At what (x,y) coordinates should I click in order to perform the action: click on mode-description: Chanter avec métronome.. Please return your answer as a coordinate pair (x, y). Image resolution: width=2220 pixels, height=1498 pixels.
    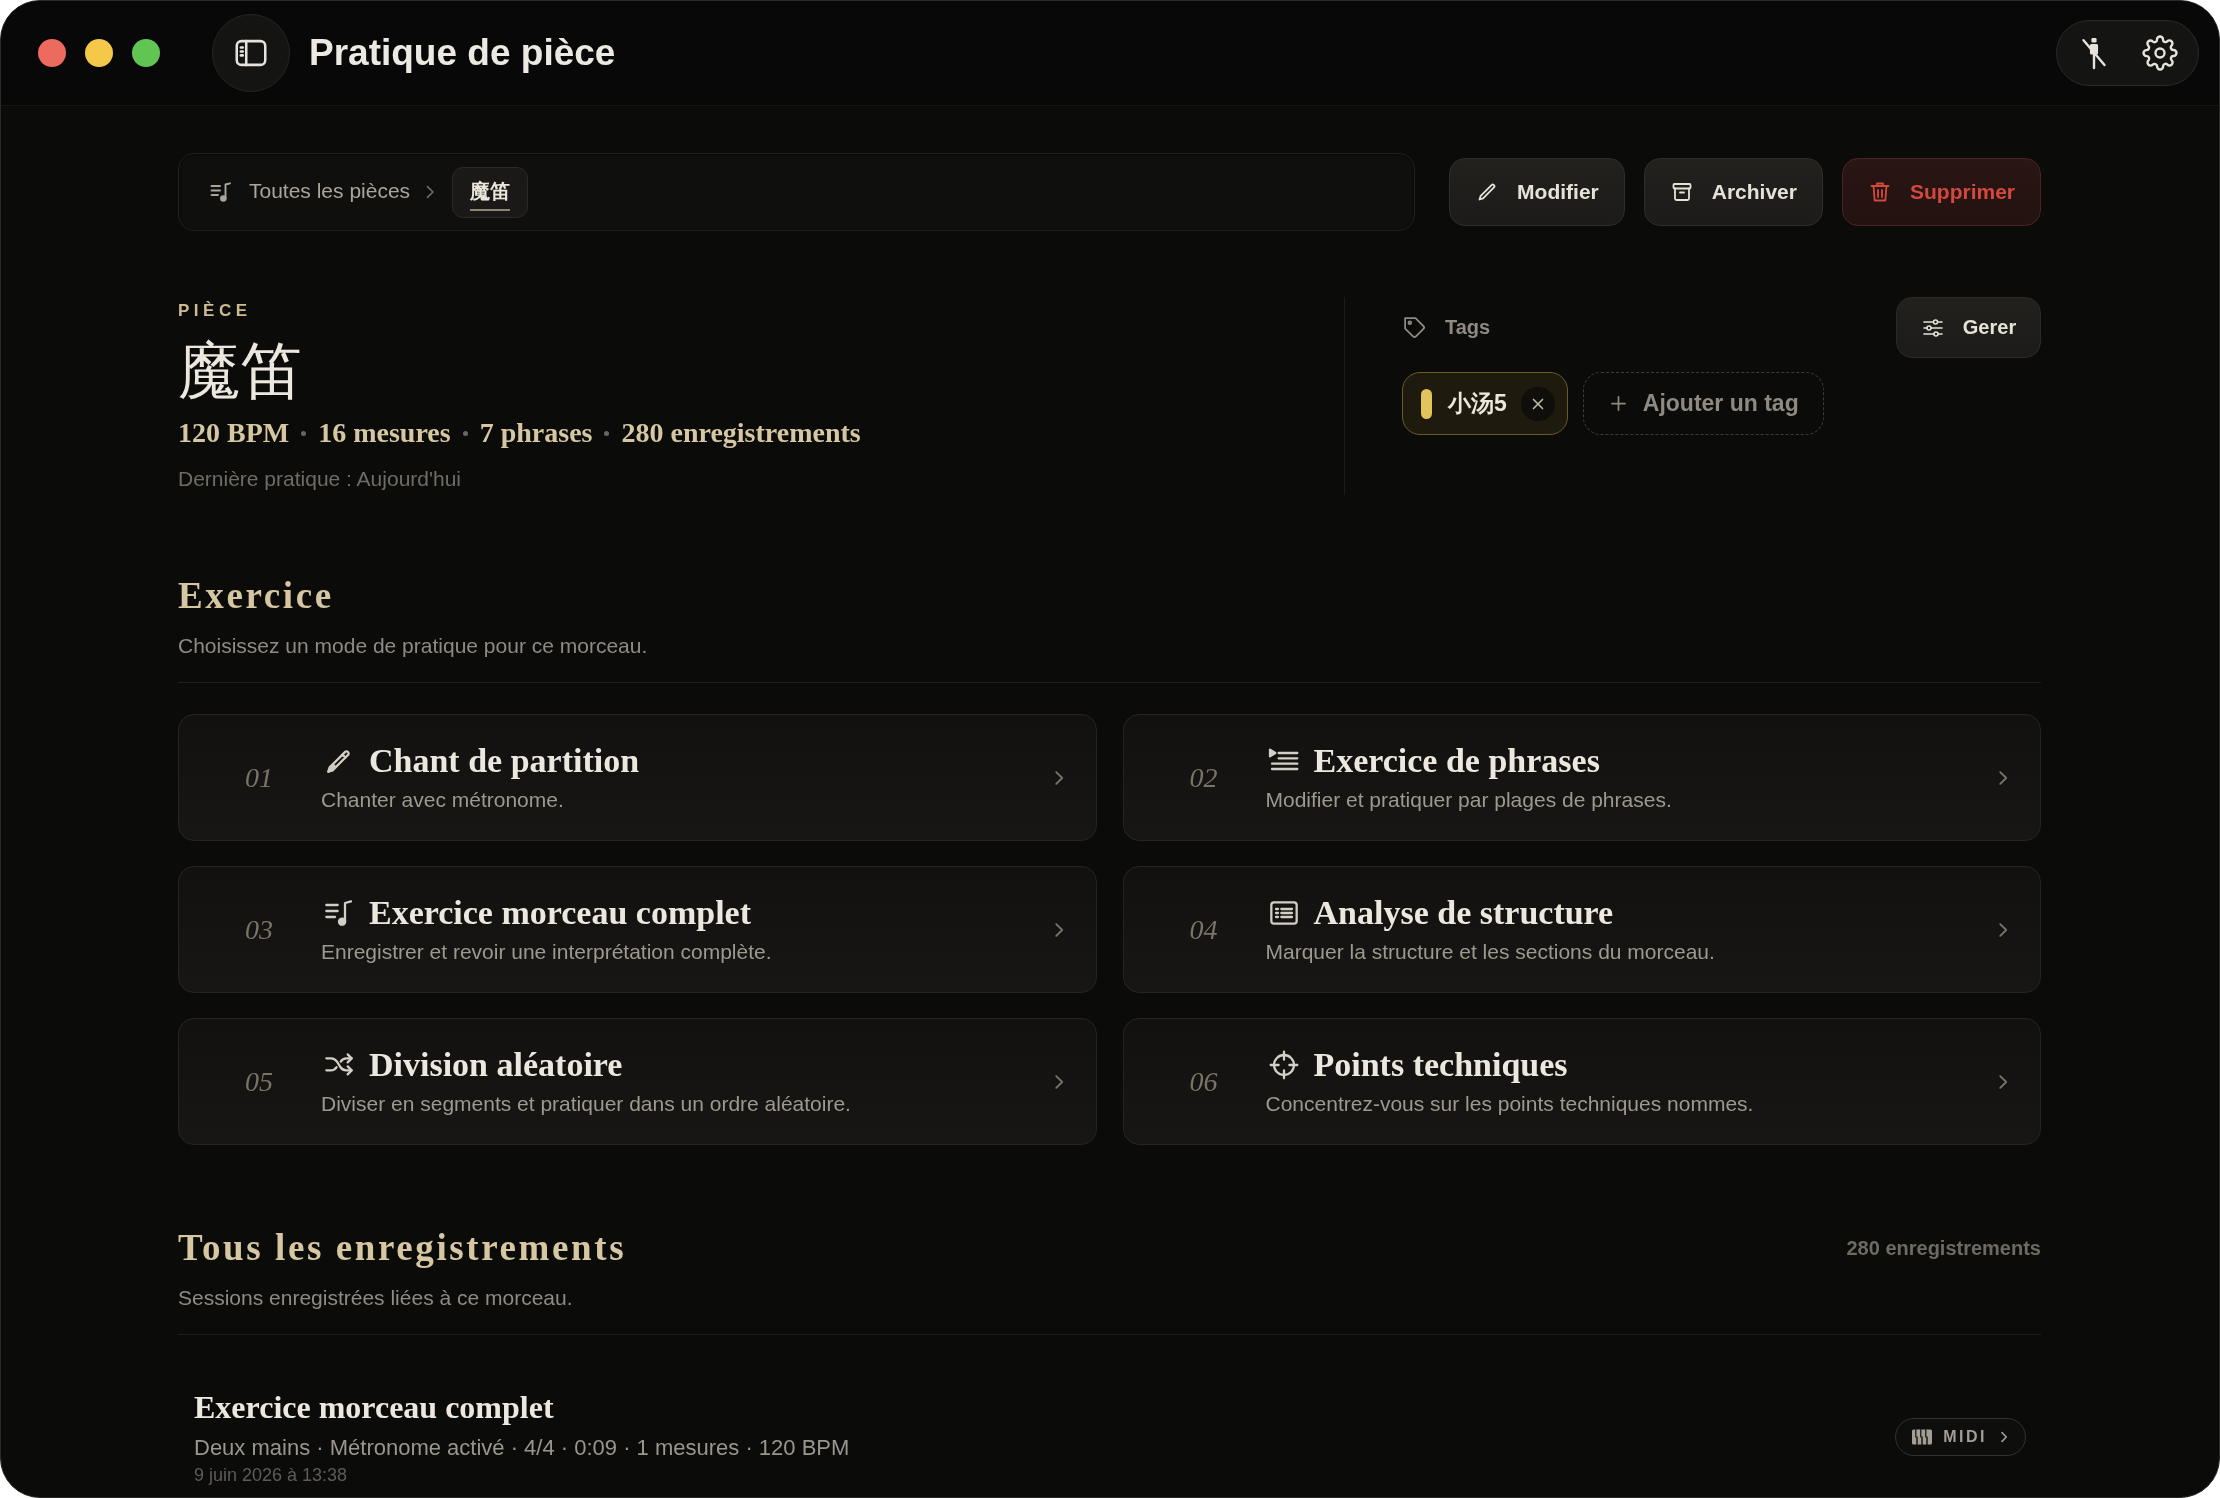
    Looking at the image, I should click on (443, 800).